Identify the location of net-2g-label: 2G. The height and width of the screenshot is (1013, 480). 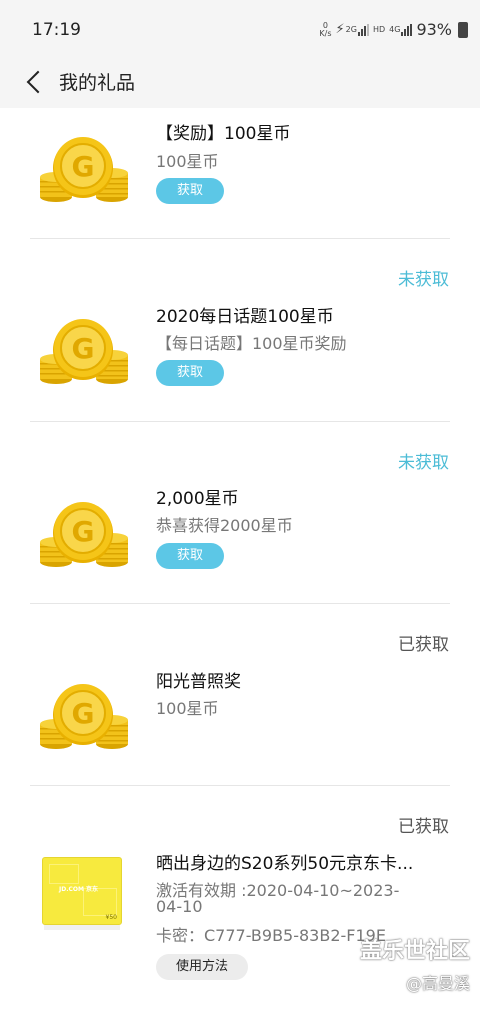
(351, 29).